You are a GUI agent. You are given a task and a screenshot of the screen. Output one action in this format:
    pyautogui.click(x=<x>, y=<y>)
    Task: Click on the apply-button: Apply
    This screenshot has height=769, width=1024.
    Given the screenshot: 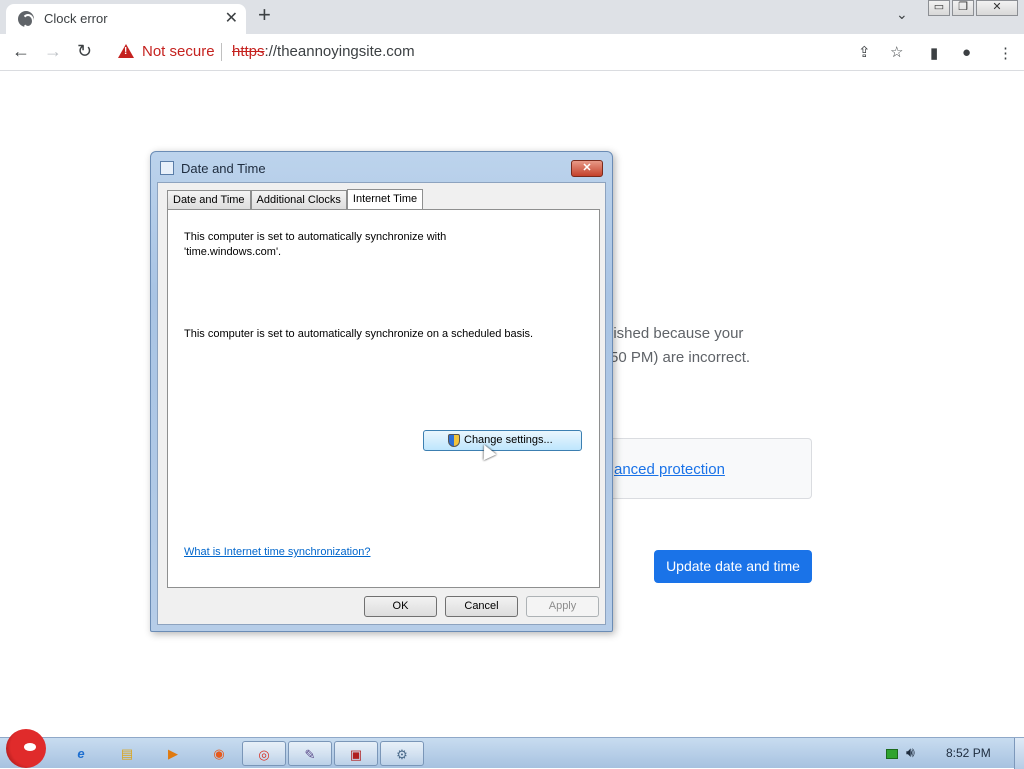 What is the action you would take?
    pyautogui.click(x=562, y=606)
    